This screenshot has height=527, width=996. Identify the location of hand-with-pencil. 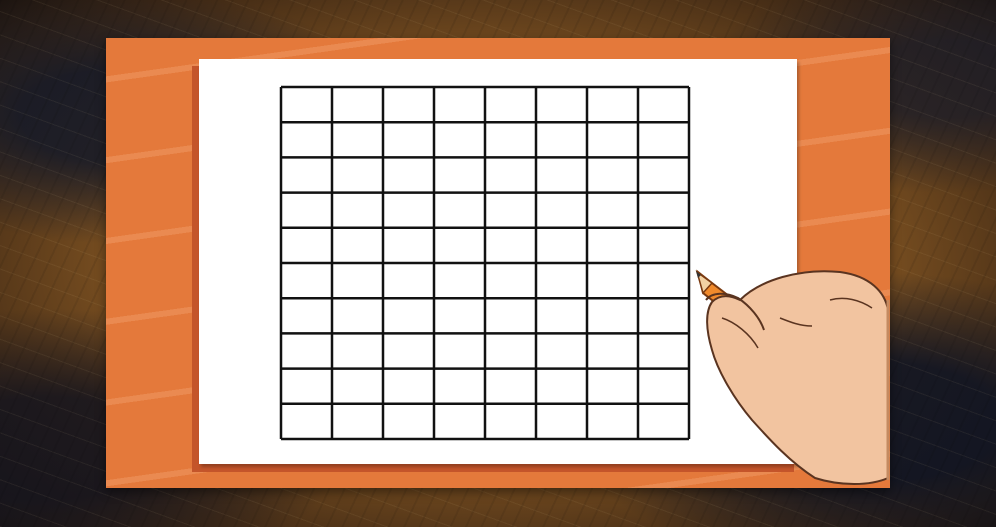
(792, 377).